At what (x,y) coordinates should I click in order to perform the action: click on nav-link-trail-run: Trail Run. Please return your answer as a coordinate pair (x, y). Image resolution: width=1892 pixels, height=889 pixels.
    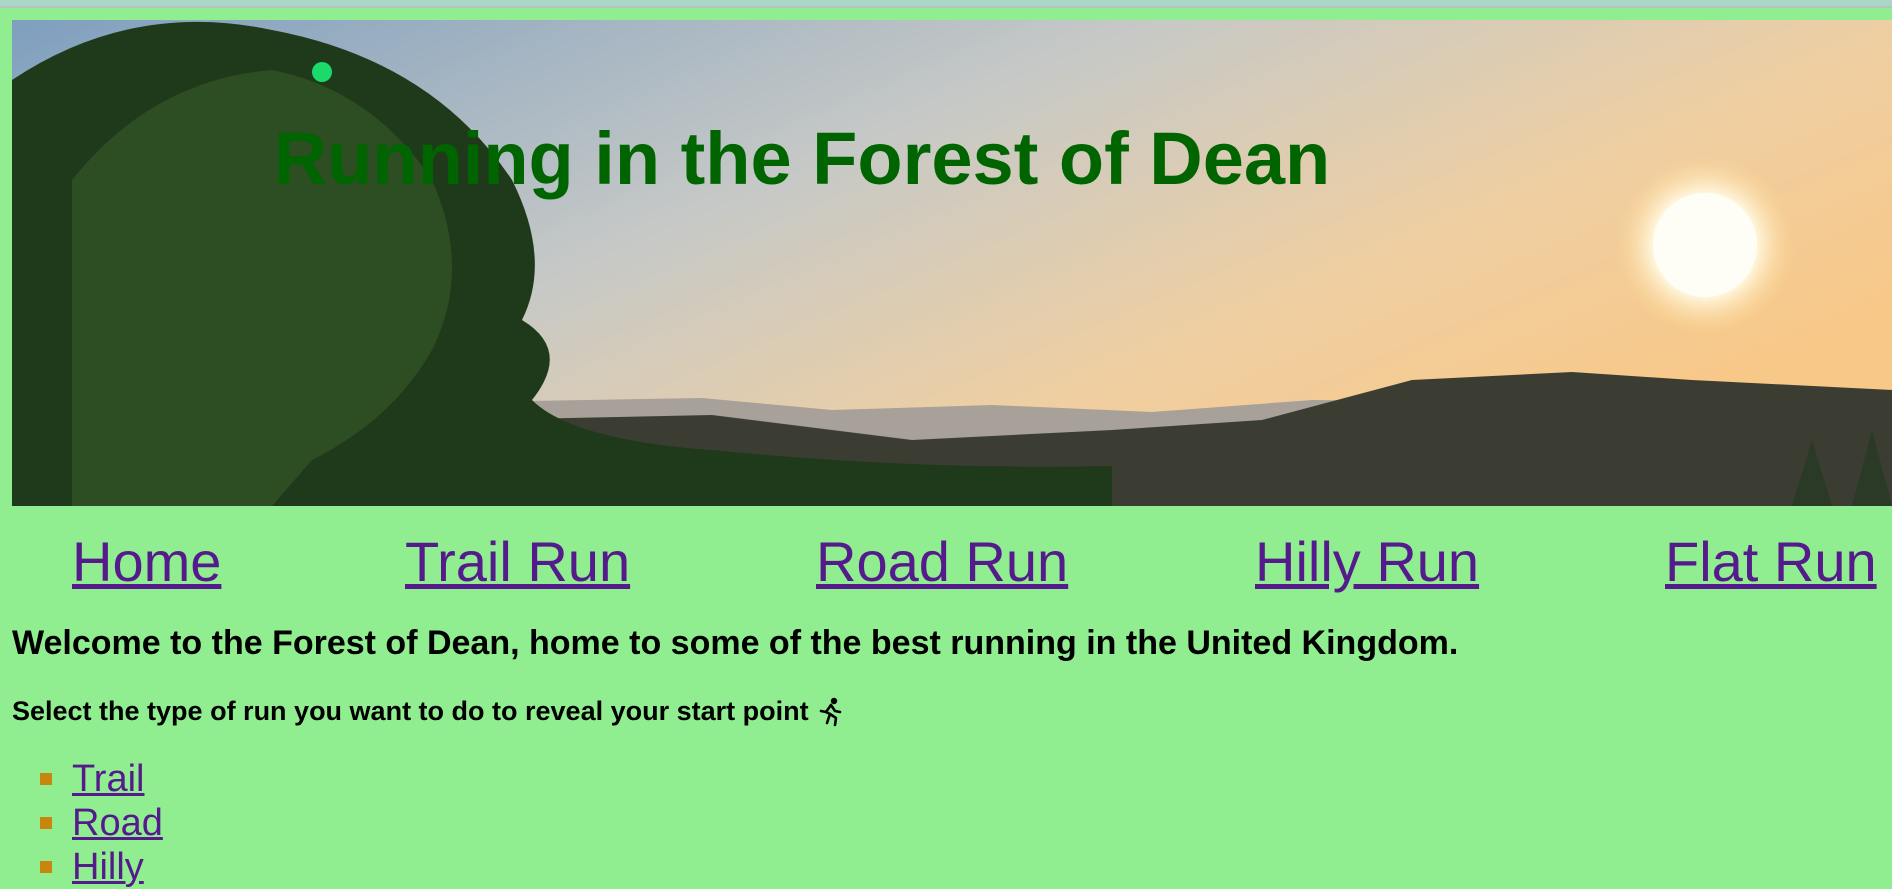
    Looking at the image, I should click on (517, 562).